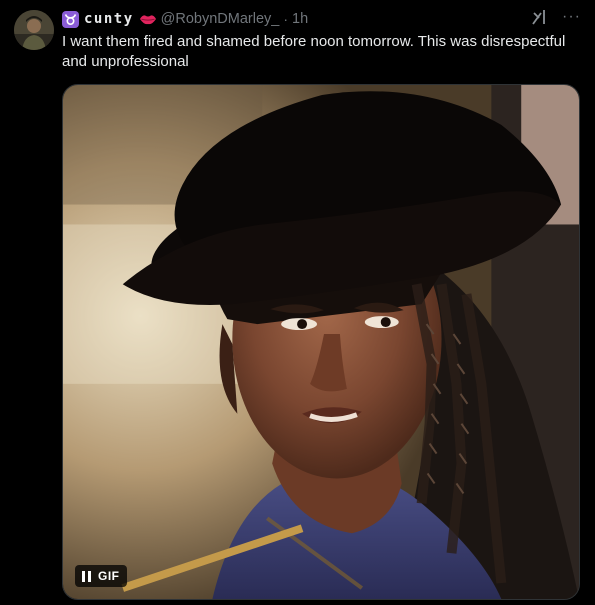 This screenshot has width=595, height=605. What do you see at coordinates (148, 19) in the screenshot?
I see `lips-icon` at bounding box center [148, 19].